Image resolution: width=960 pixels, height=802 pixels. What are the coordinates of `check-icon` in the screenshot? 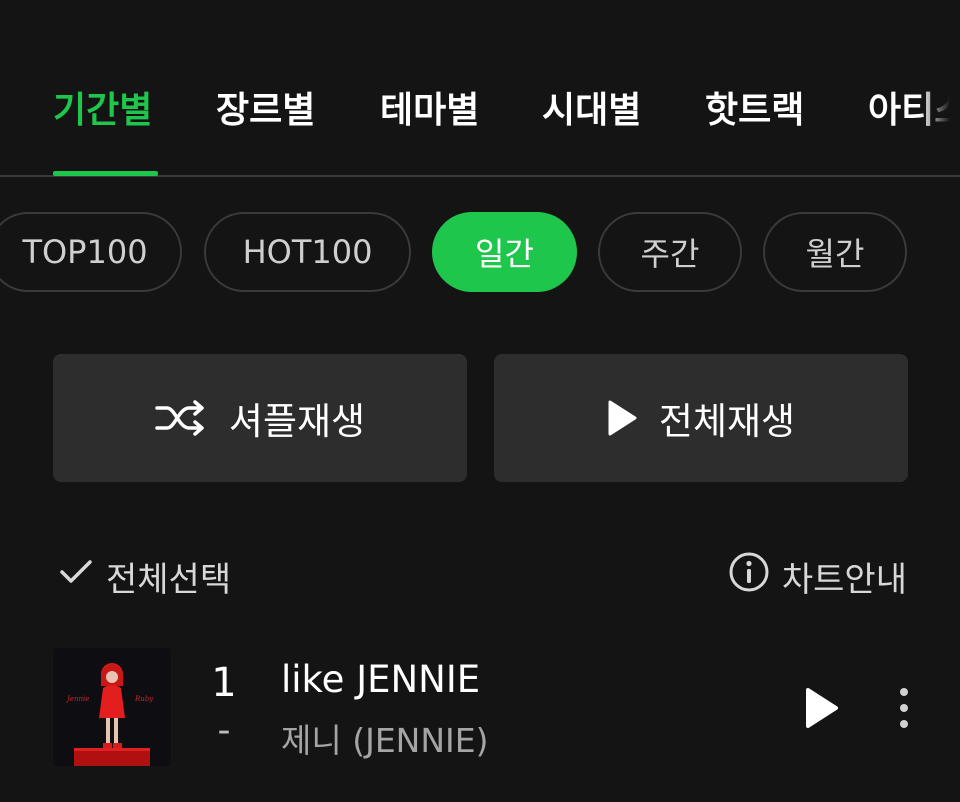 It's located at (76, 576).